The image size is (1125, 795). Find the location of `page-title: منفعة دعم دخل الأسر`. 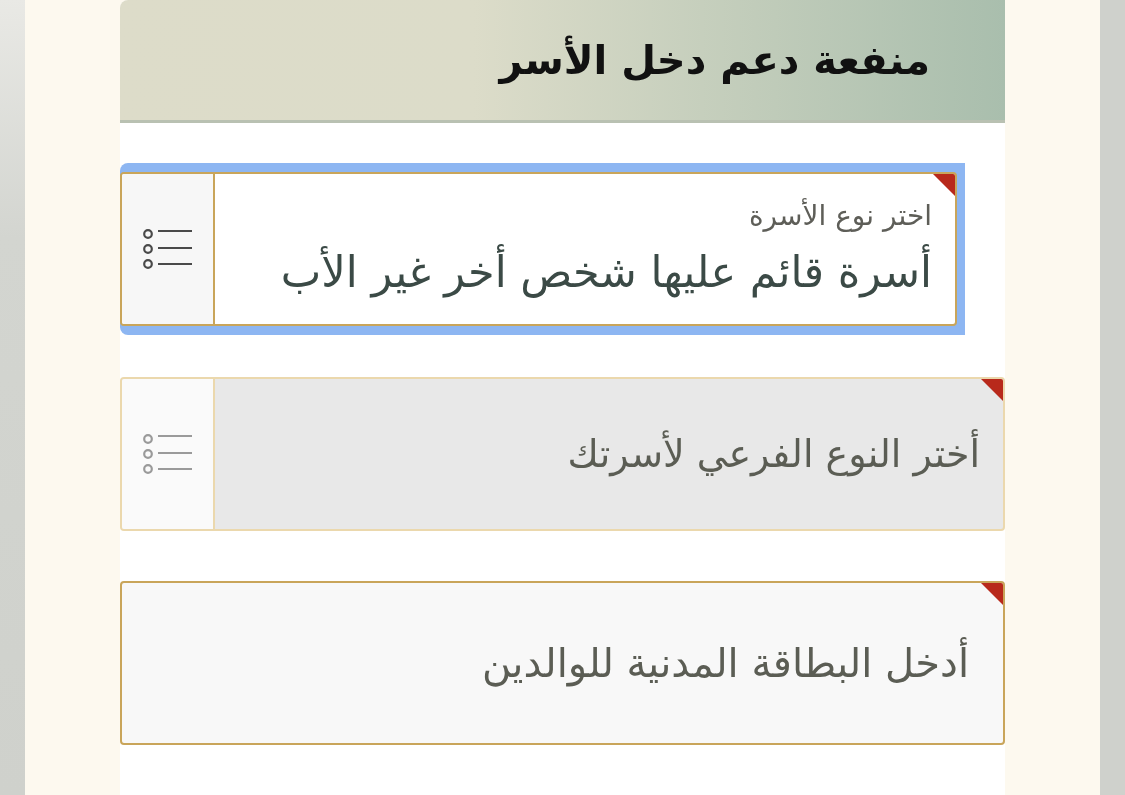

page-title: منفعة دعم دخل الأسر is located at coordinates (714, 60).